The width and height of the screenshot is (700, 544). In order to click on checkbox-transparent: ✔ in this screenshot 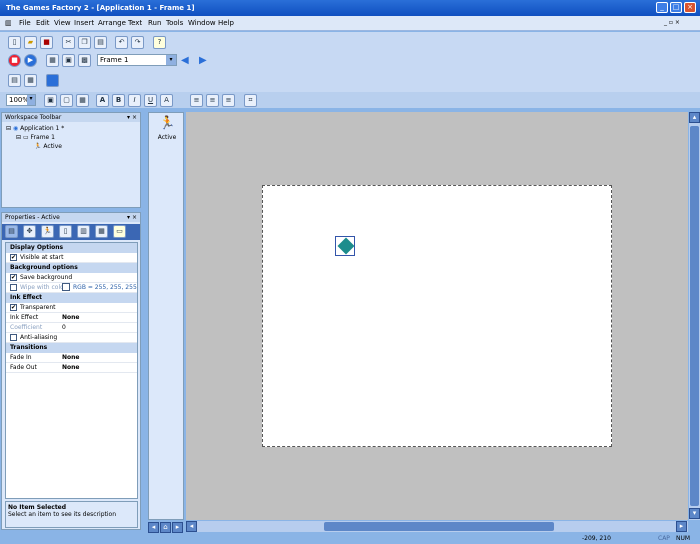, I will do `click(13, 307)`.